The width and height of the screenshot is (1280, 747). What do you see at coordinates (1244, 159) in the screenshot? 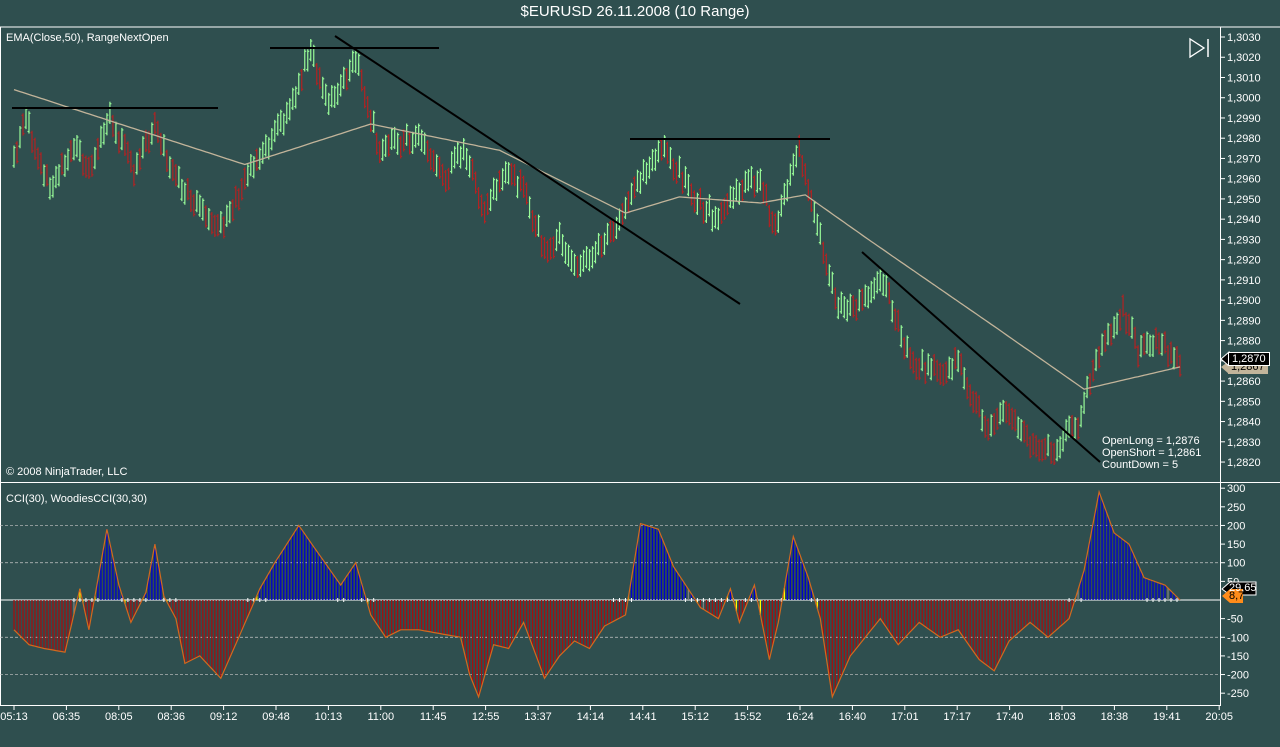
I see `price-tick-label: 1,2970` at bounding box center [1244, 159].